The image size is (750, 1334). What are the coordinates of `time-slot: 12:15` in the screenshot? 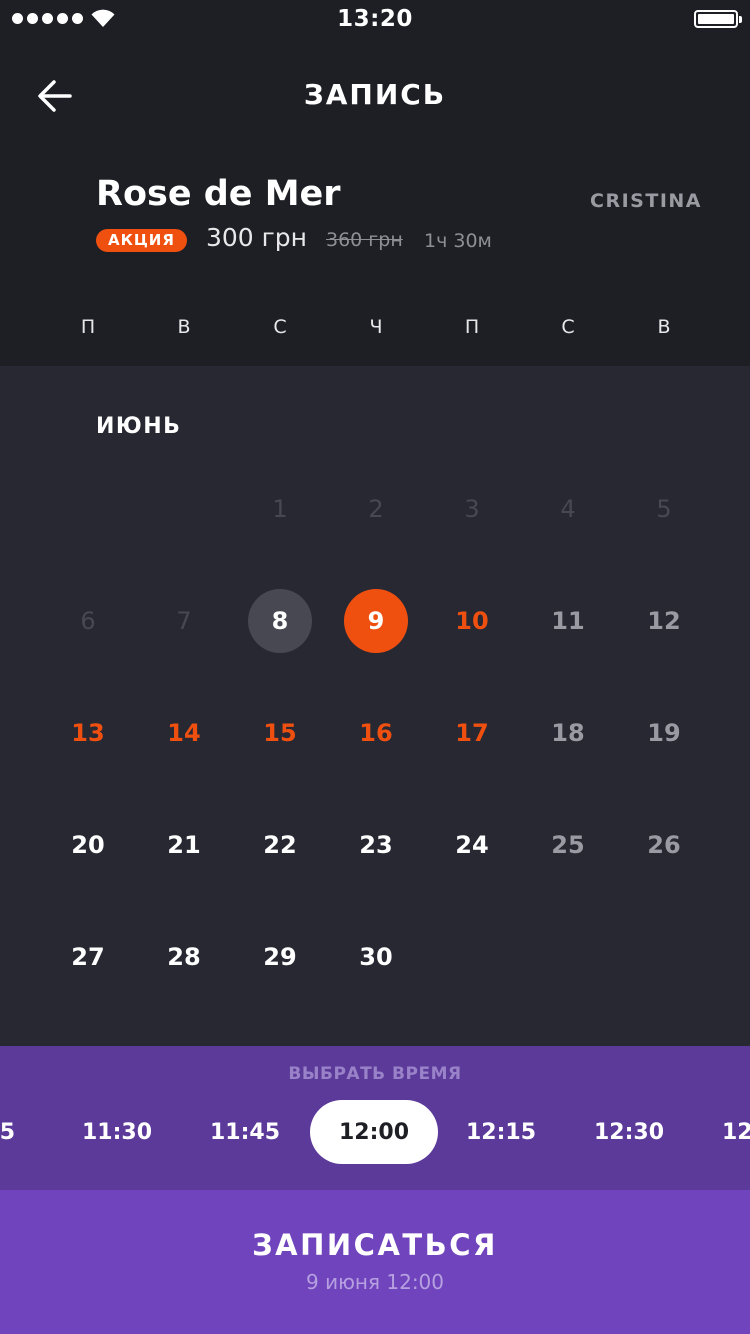 It's located at (501, 1132).